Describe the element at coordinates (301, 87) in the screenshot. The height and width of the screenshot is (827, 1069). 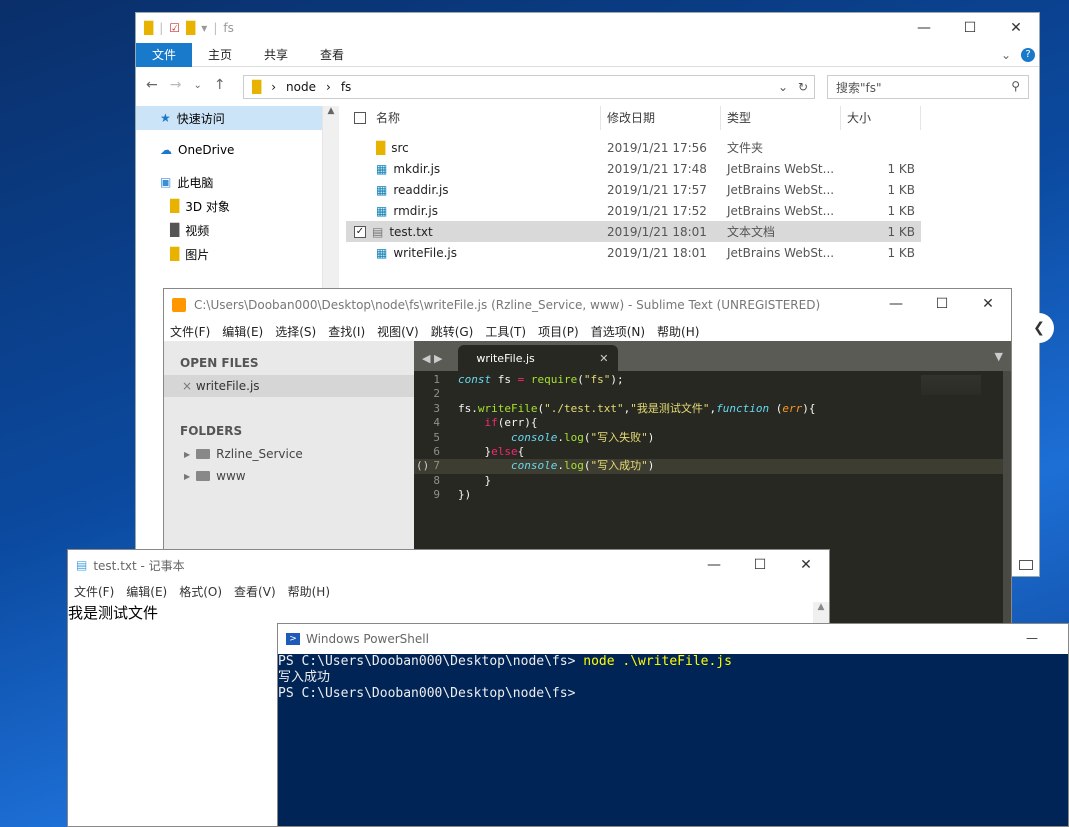
I see `breadcrumb-node: node` at that location.